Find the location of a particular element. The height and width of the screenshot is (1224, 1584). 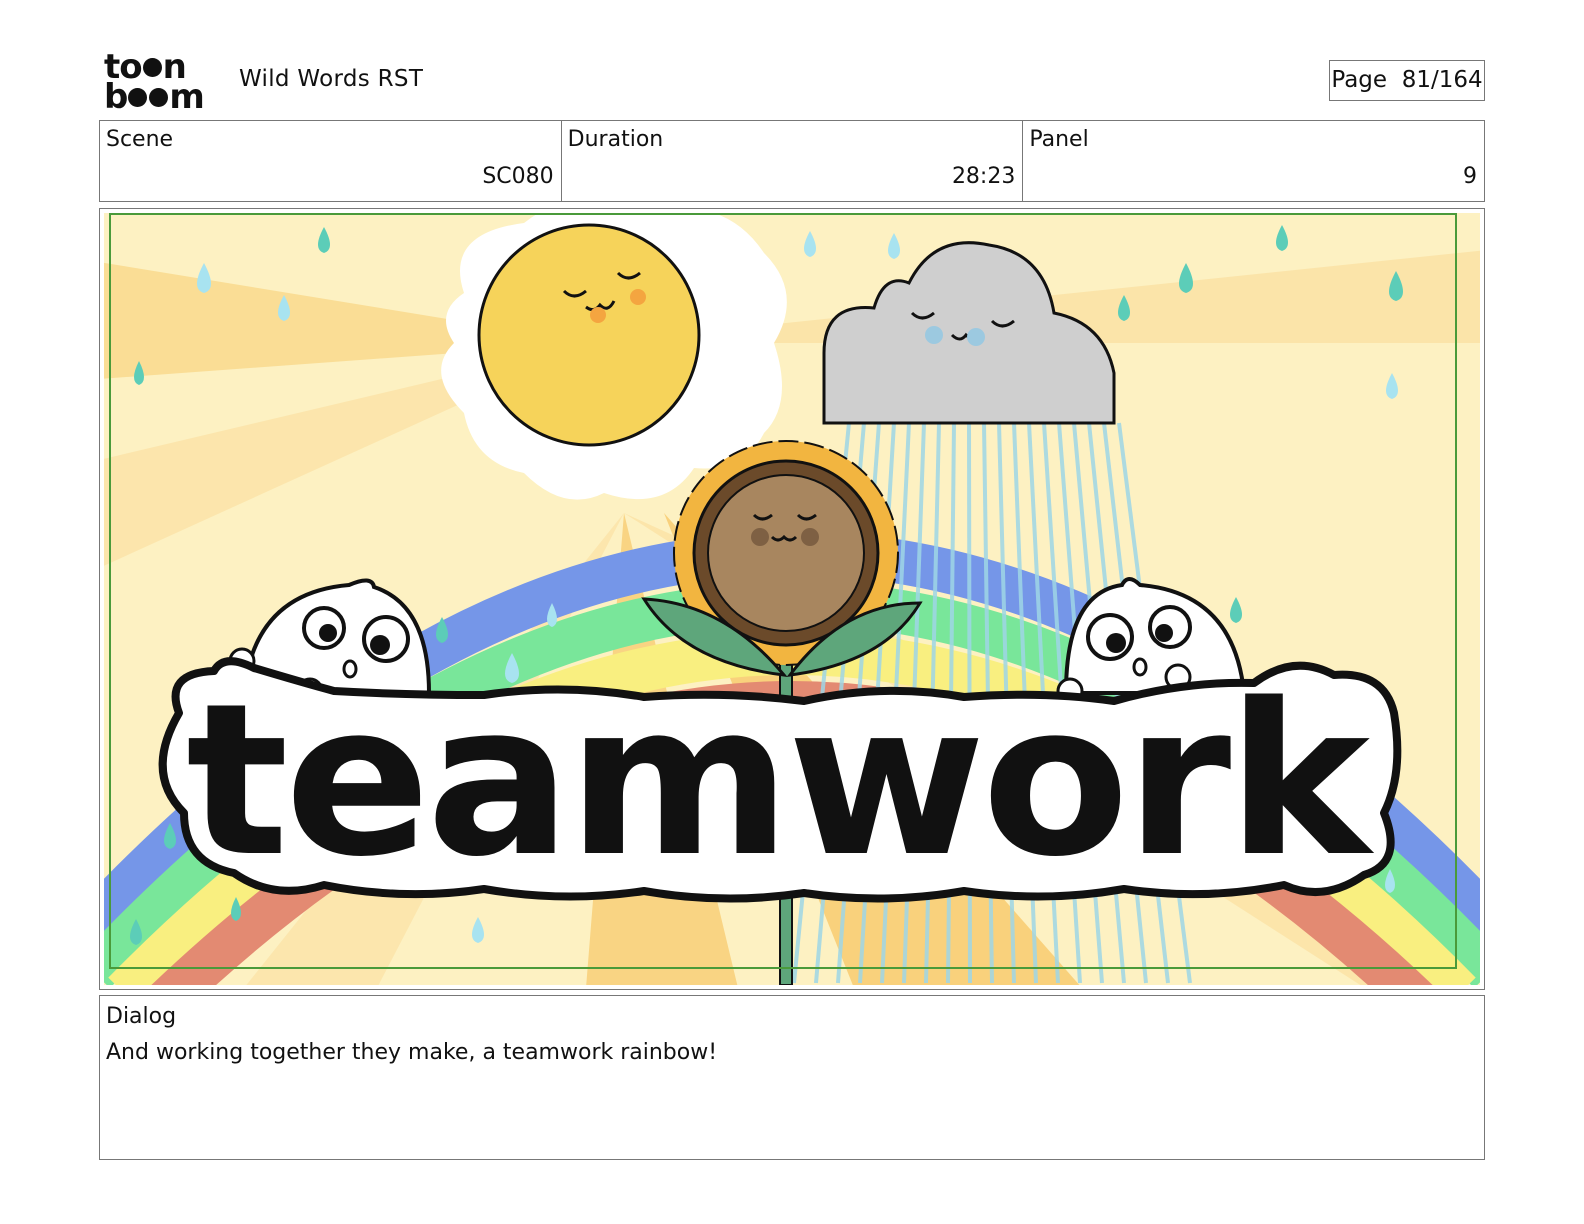

page-value: 81/164 is located at coordinates (1442, 80).